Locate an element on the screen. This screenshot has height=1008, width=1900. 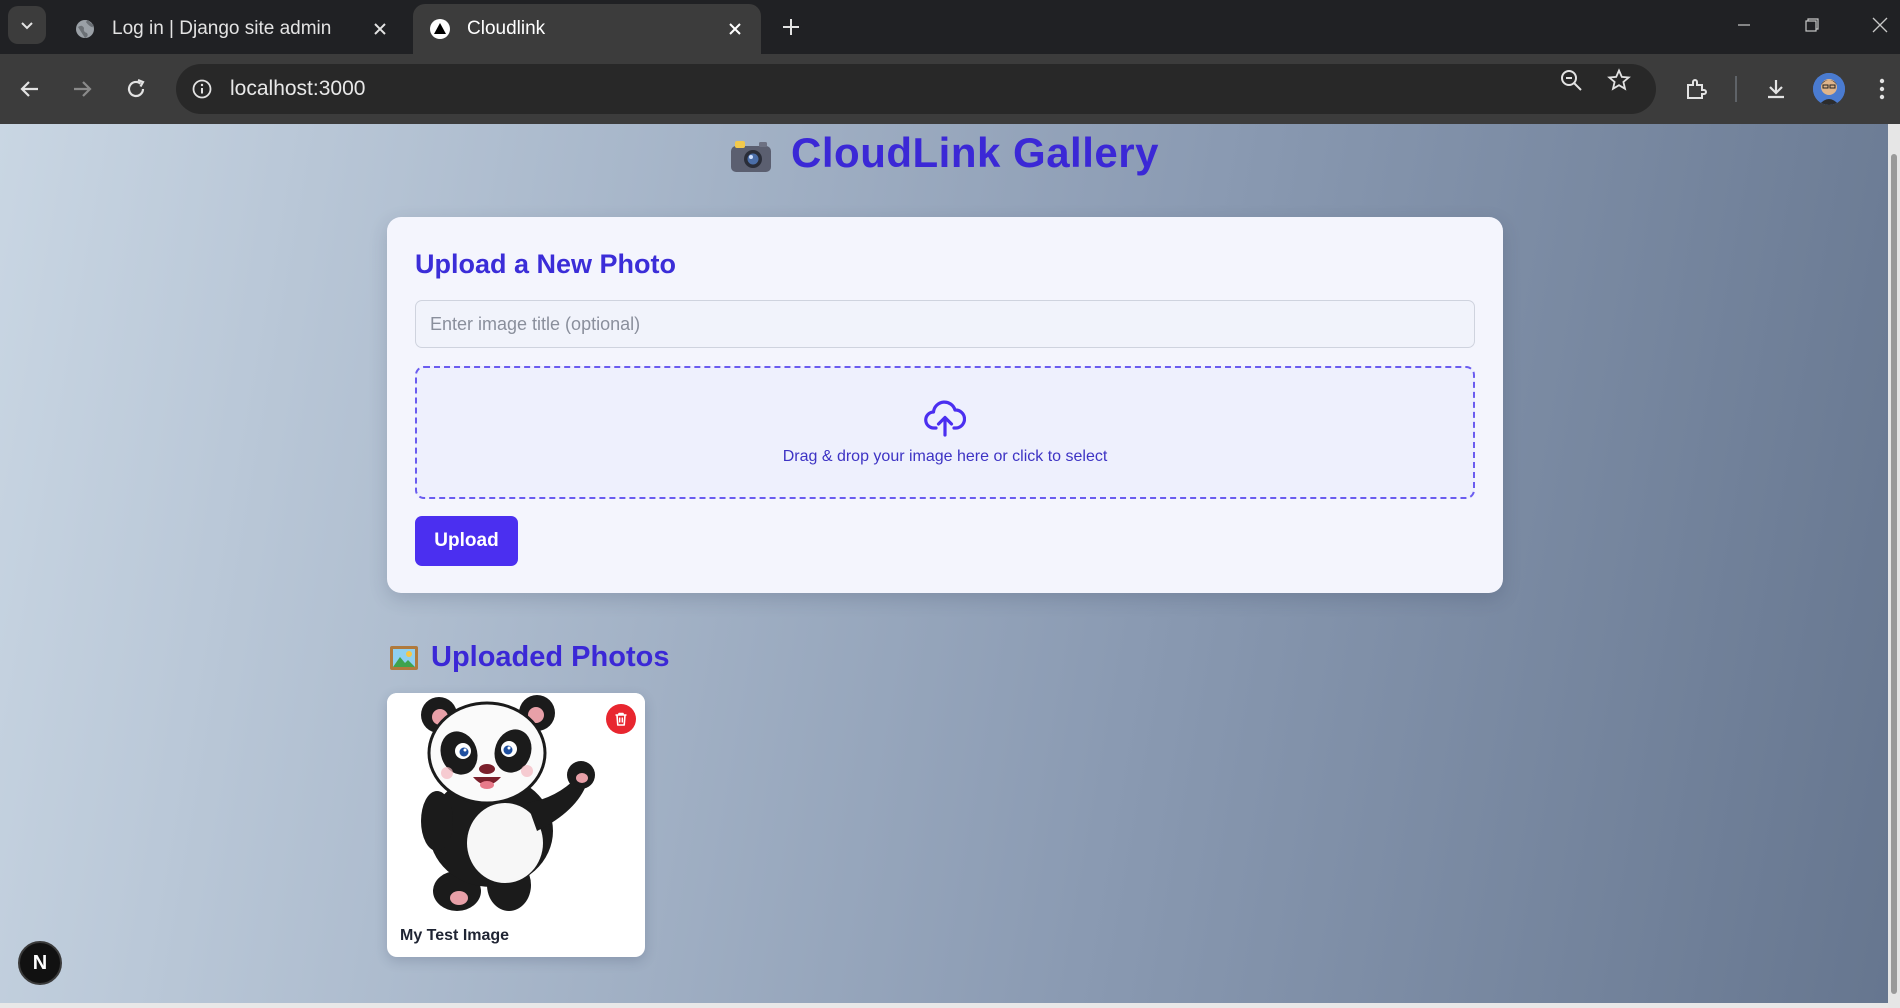
star-icon is located at coordinates (1619, 80).